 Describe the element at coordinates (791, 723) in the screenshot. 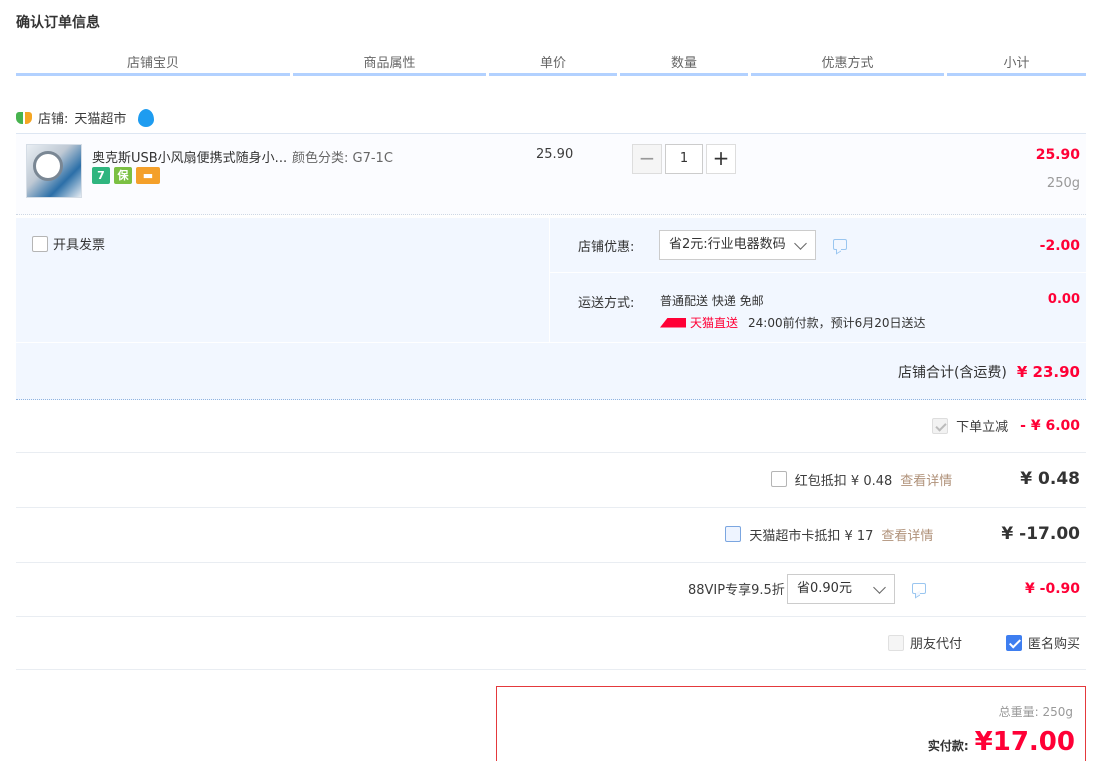

I see `payment-summary: 总重量: 250g 实付款: ¥17.00` at that location.